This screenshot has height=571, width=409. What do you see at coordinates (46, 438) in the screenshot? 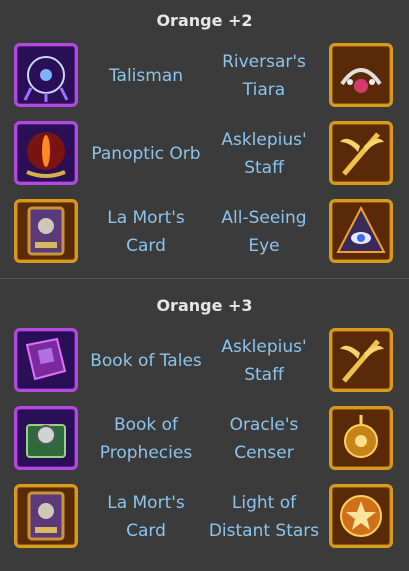
I see `prophecies-book-icon` at bounding box center [46, 438].